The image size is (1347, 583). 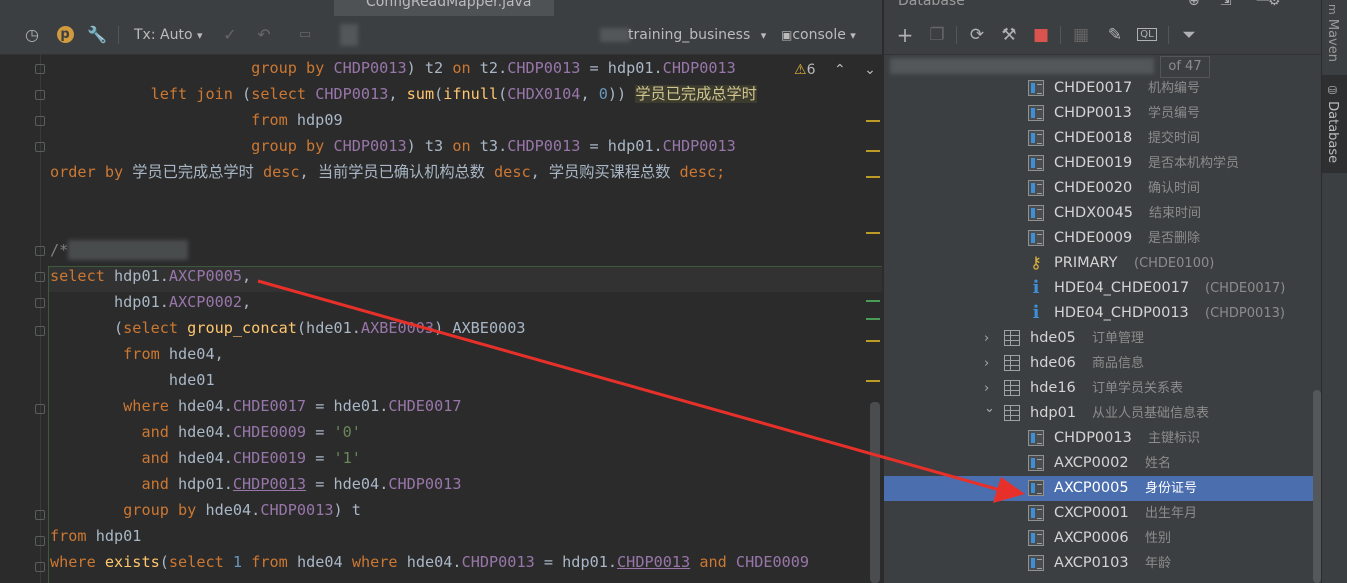 I want to click on edit-icon: ✎, so click(x=1115, y=35).